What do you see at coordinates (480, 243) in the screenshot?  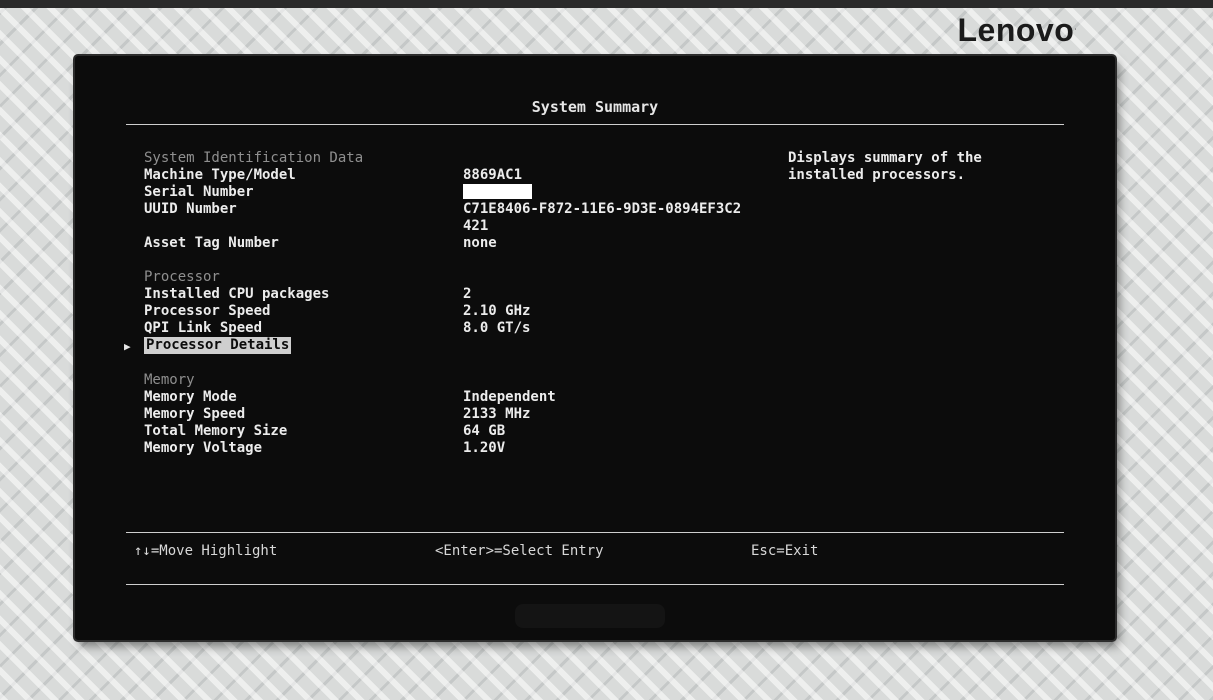 I see `asset-tag-value: none` at bounding box center [480, 243].